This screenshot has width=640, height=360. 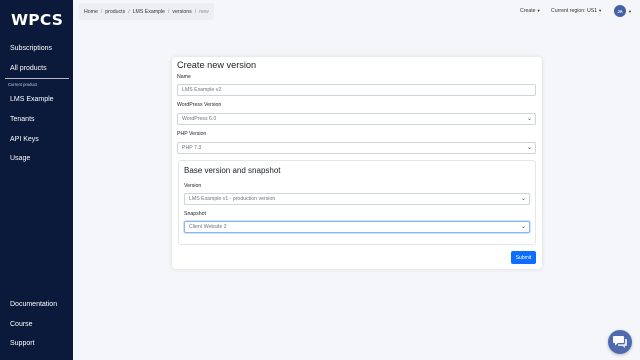 What do you see at coordinates (202, 90) in the screenshot?
I see `name-input-value: LMS Example v2` at bounding box center [202, 90].